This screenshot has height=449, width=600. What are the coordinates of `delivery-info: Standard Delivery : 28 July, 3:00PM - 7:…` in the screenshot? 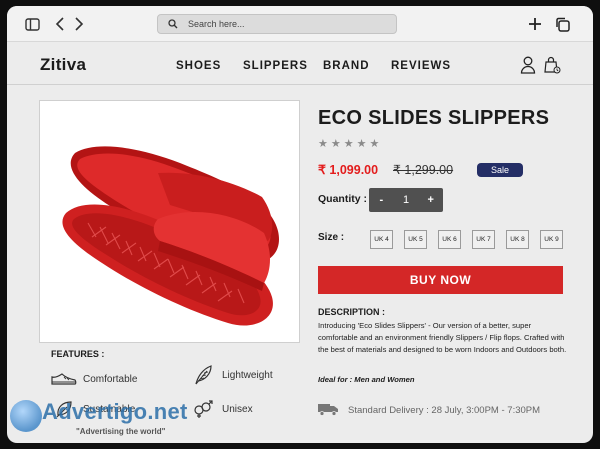 It's located at (428, 410).